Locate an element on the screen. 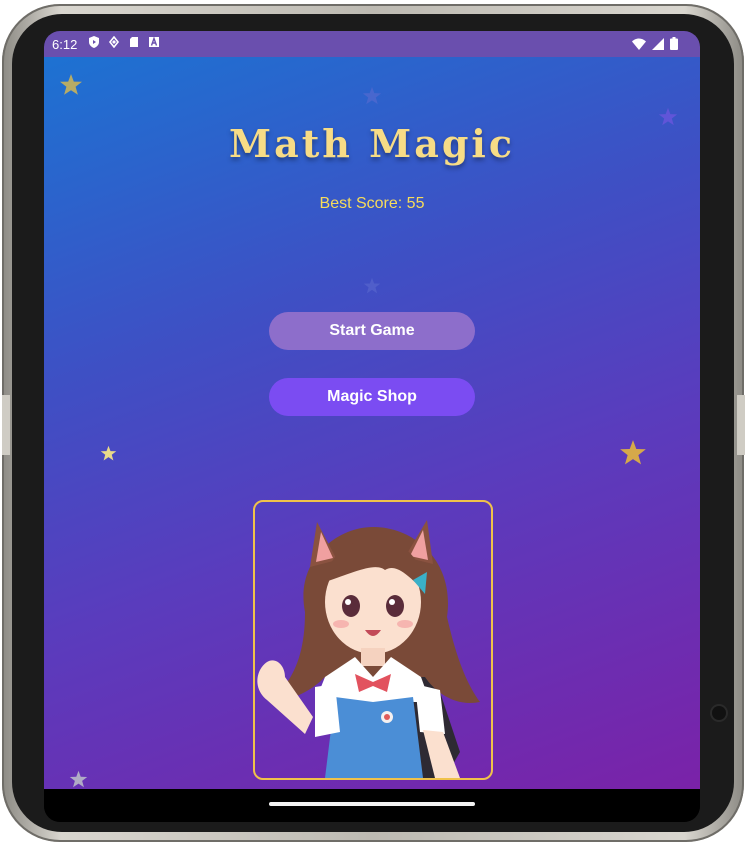 This screenshot has width=747, height=844. game-title: Math Magic is located at coordinates (372, 143).